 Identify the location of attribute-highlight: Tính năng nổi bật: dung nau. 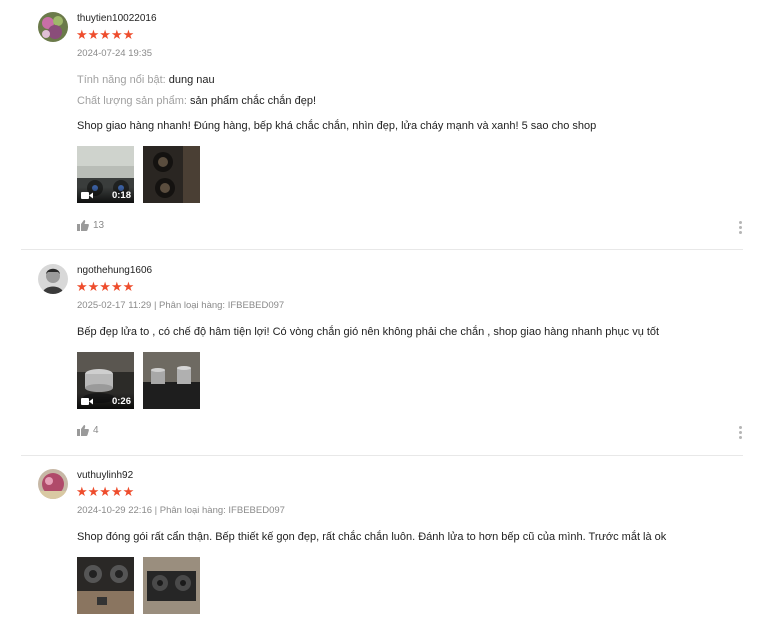
(146, 80).